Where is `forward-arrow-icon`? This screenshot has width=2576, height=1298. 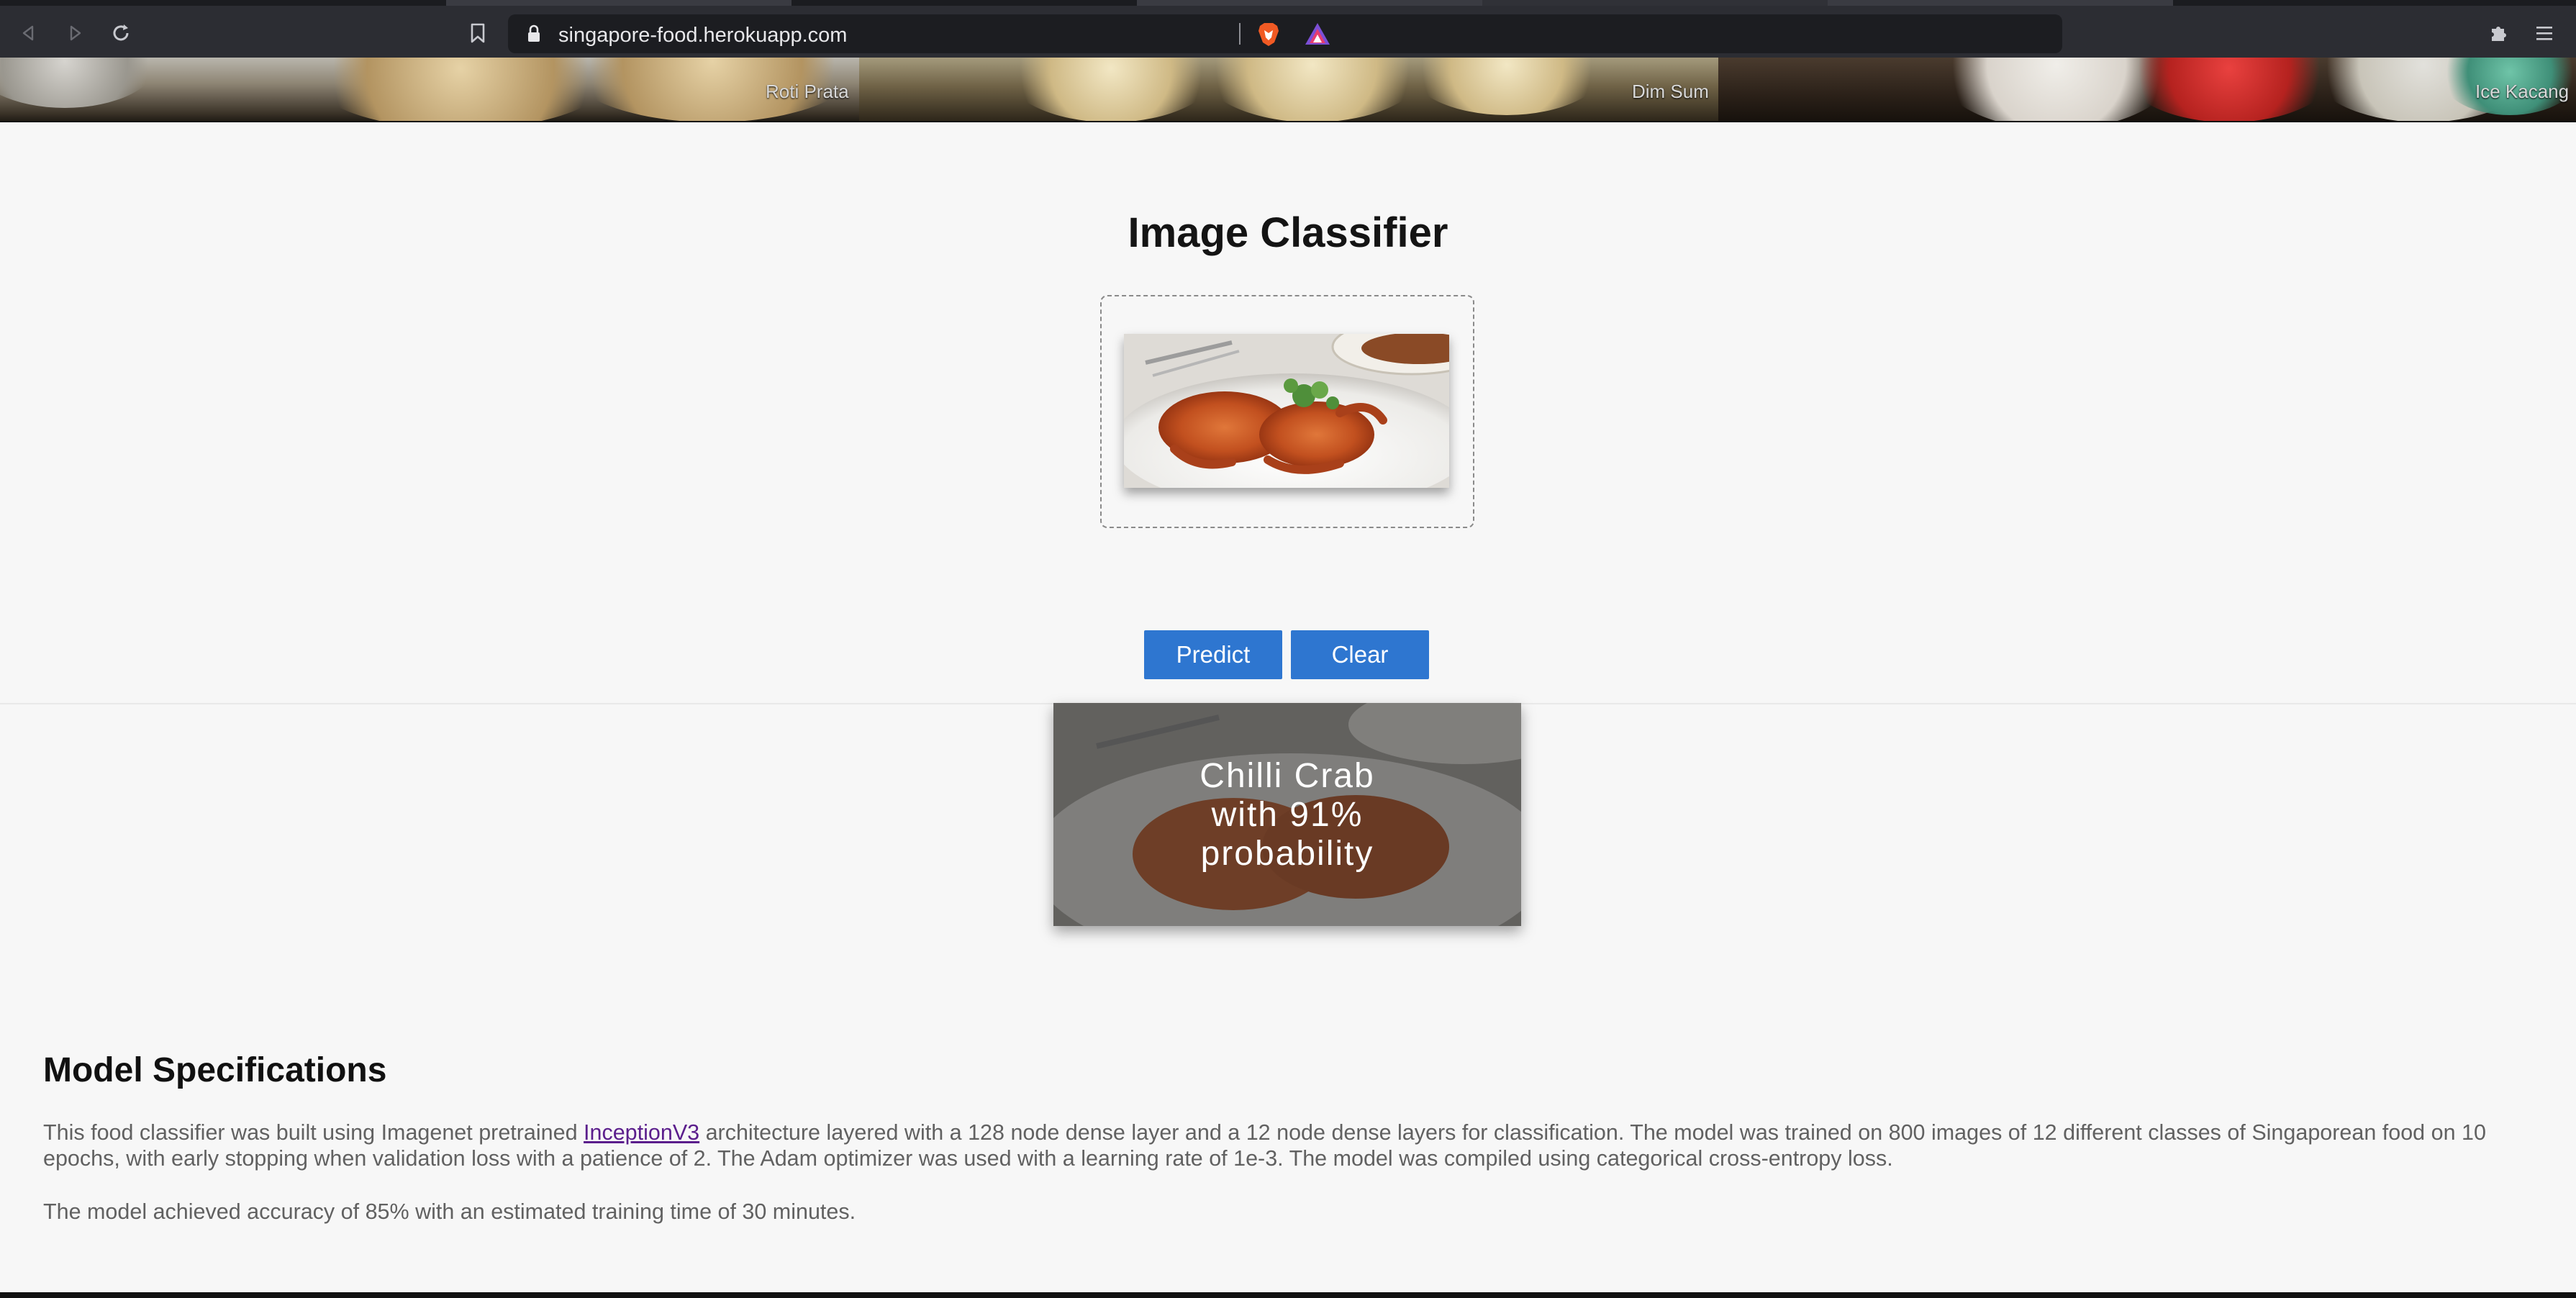 forward-arrow-icon is located at coordinates (74, 33).